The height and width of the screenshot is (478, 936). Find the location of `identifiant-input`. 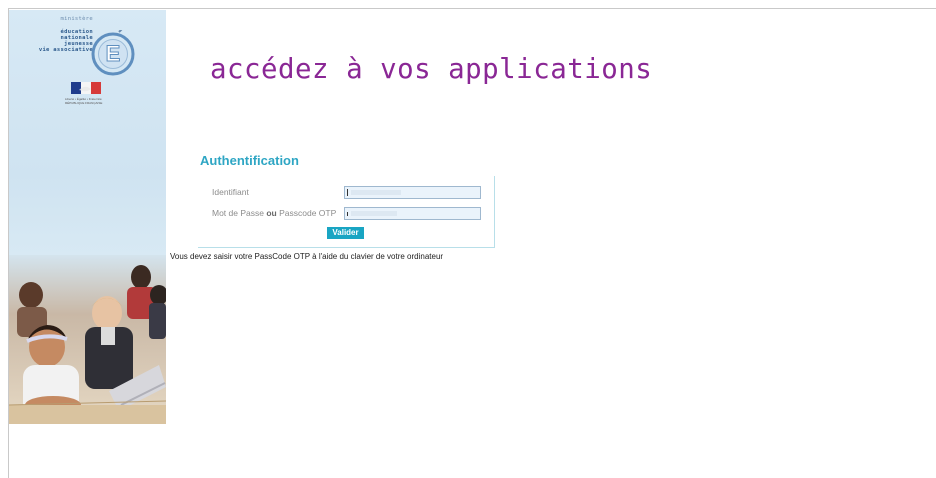

identifiant-input is located at coordinates (412, 192).